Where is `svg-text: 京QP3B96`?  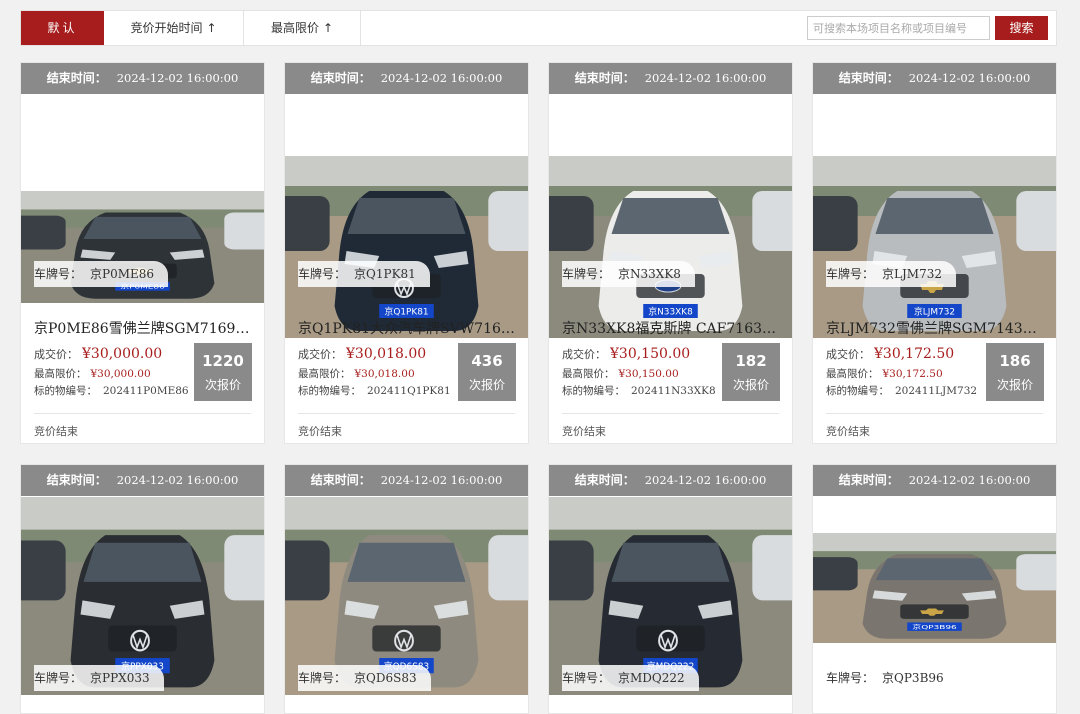 svg-text: 京QP3B96 is located at coordinates (934, 627).